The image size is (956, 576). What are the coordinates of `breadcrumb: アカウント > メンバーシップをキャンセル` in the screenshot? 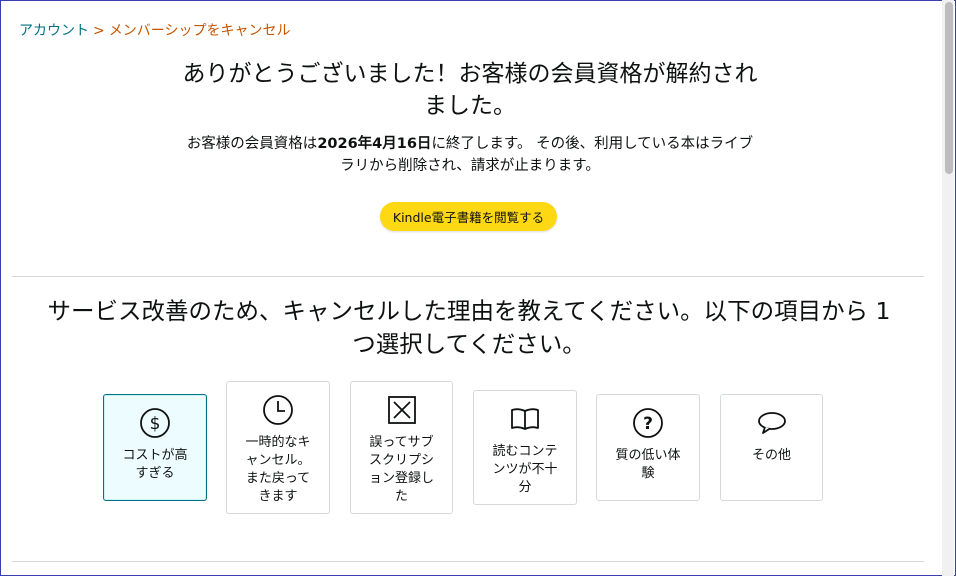 It's located at (154, 30).